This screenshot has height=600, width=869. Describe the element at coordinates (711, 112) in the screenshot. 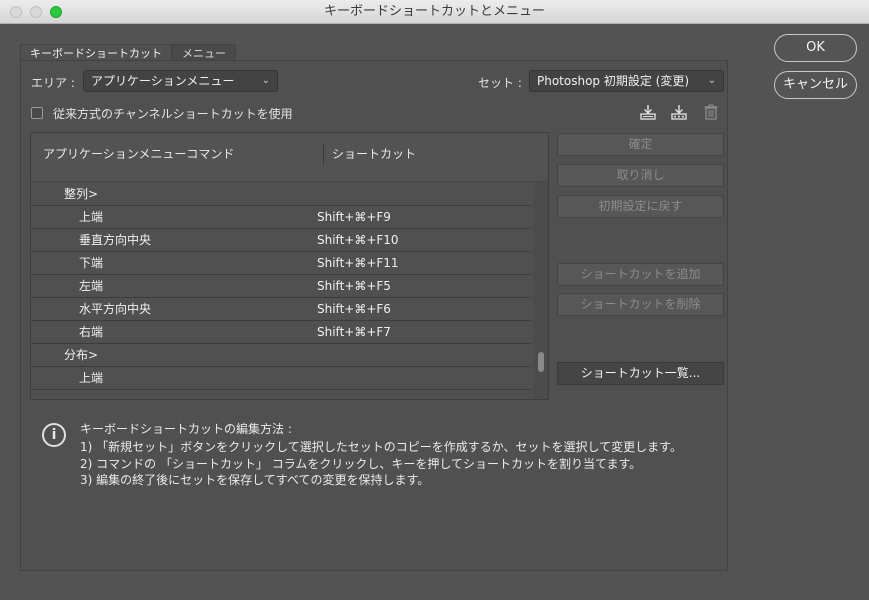

I see `delete-set-icon` at that location.